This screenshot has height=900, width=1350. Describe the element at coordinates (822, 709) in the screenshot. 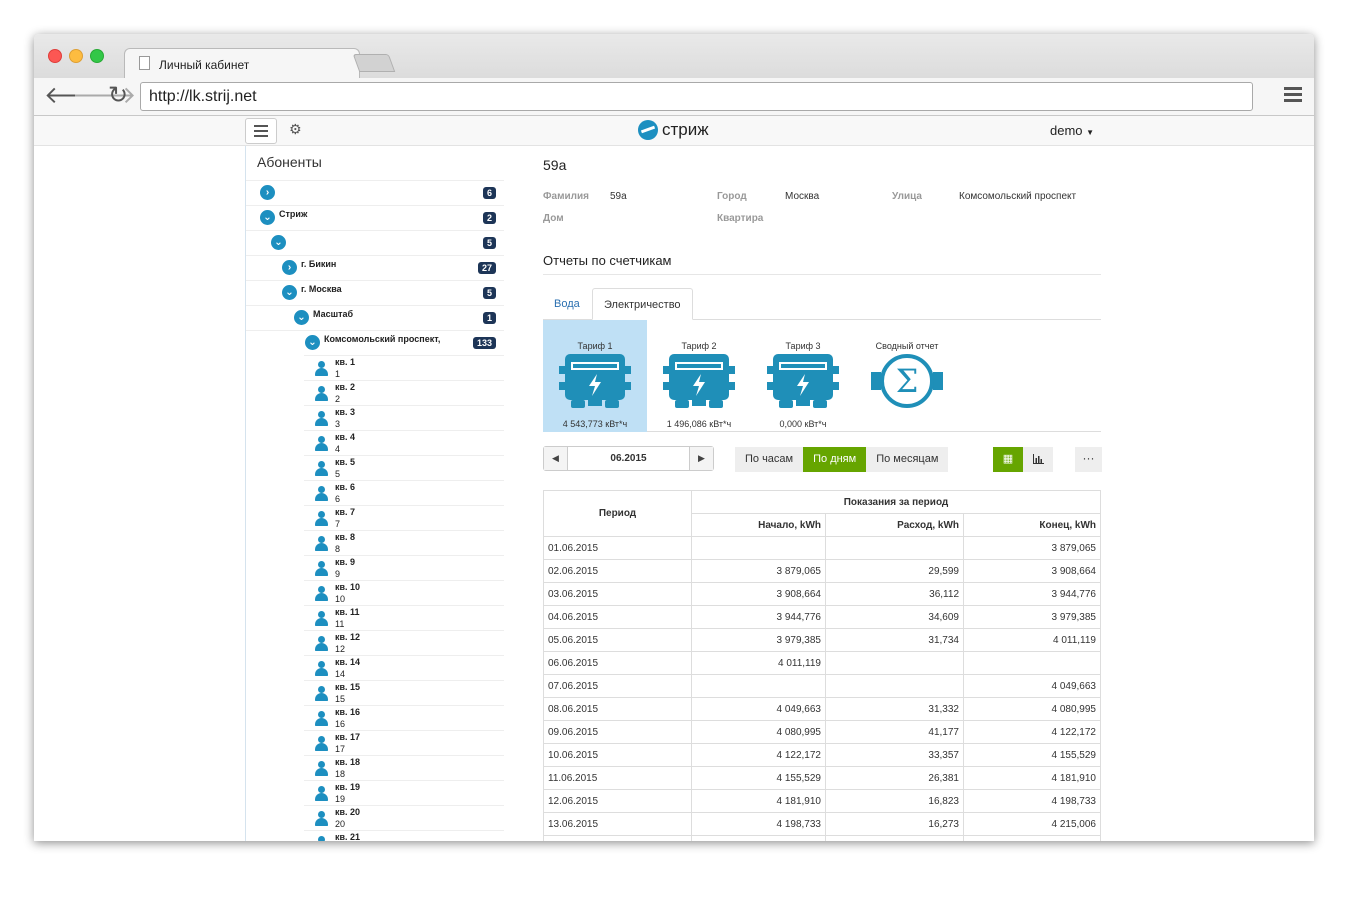

I see `table-row: 08.06.2015 4 049,663 31,332 4 080,995` at that location.